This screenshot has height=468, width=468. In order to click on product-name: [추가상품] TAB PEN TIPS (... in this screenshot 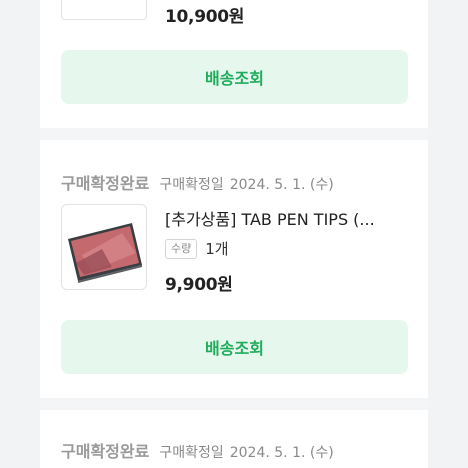, I will do `click(285, 218)`.